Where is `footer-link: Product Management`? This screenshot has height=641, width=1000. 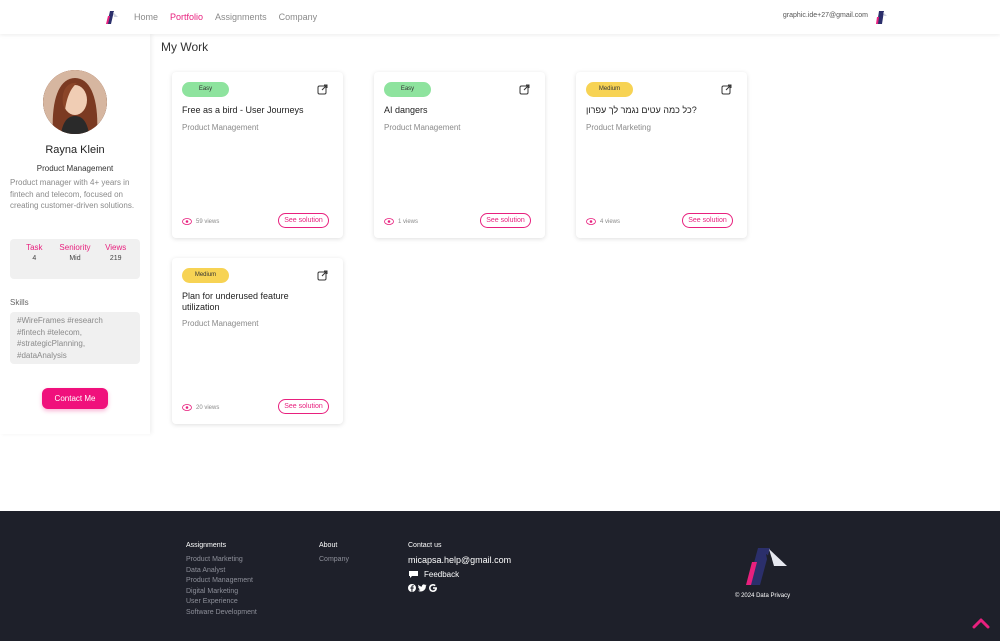
footer-link: Product Management is located at coordinates (221, 581).